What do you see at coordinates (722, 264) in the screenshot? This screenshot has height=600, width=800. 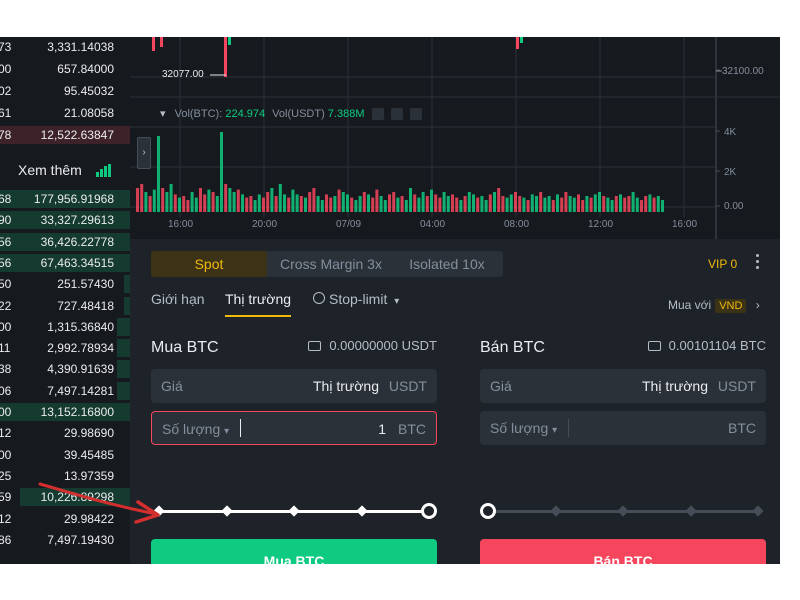 I see `vip-level: VIP 0` at bounding box center [722, 264].